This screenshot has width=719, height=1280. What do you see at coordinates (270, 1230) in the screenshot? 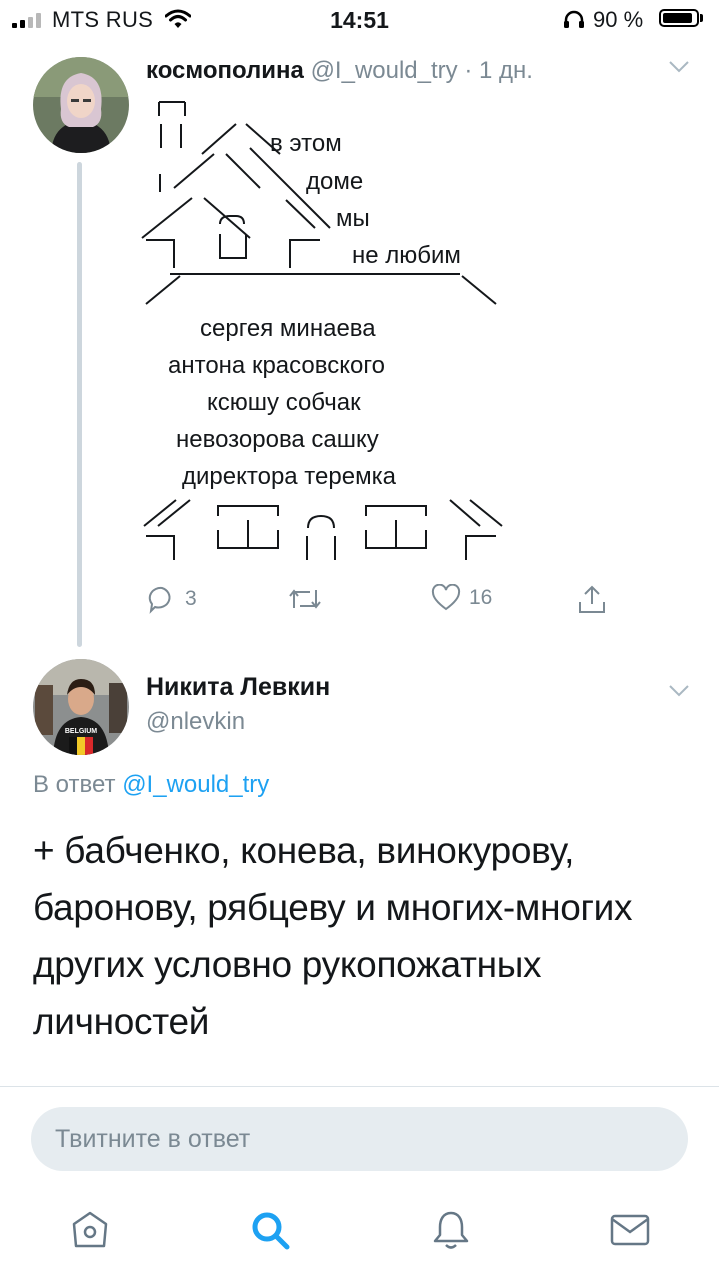
I see `search-icon` at bounding box center [270, 1230].